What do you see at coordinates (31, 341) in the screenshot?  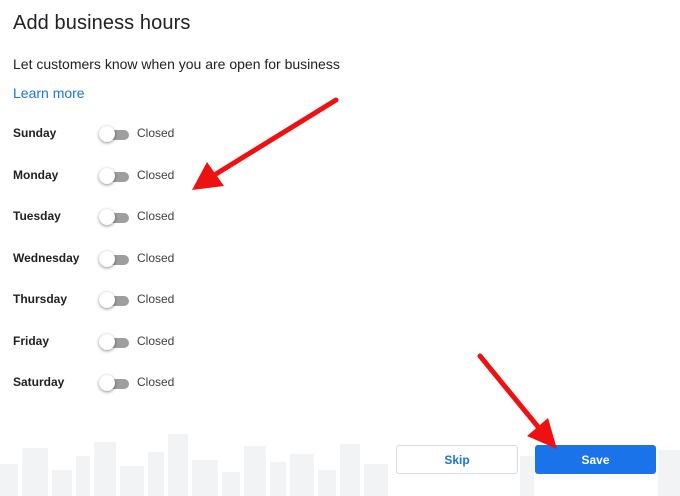 I see `day-label: Friday` at bounding box center [31, 341].